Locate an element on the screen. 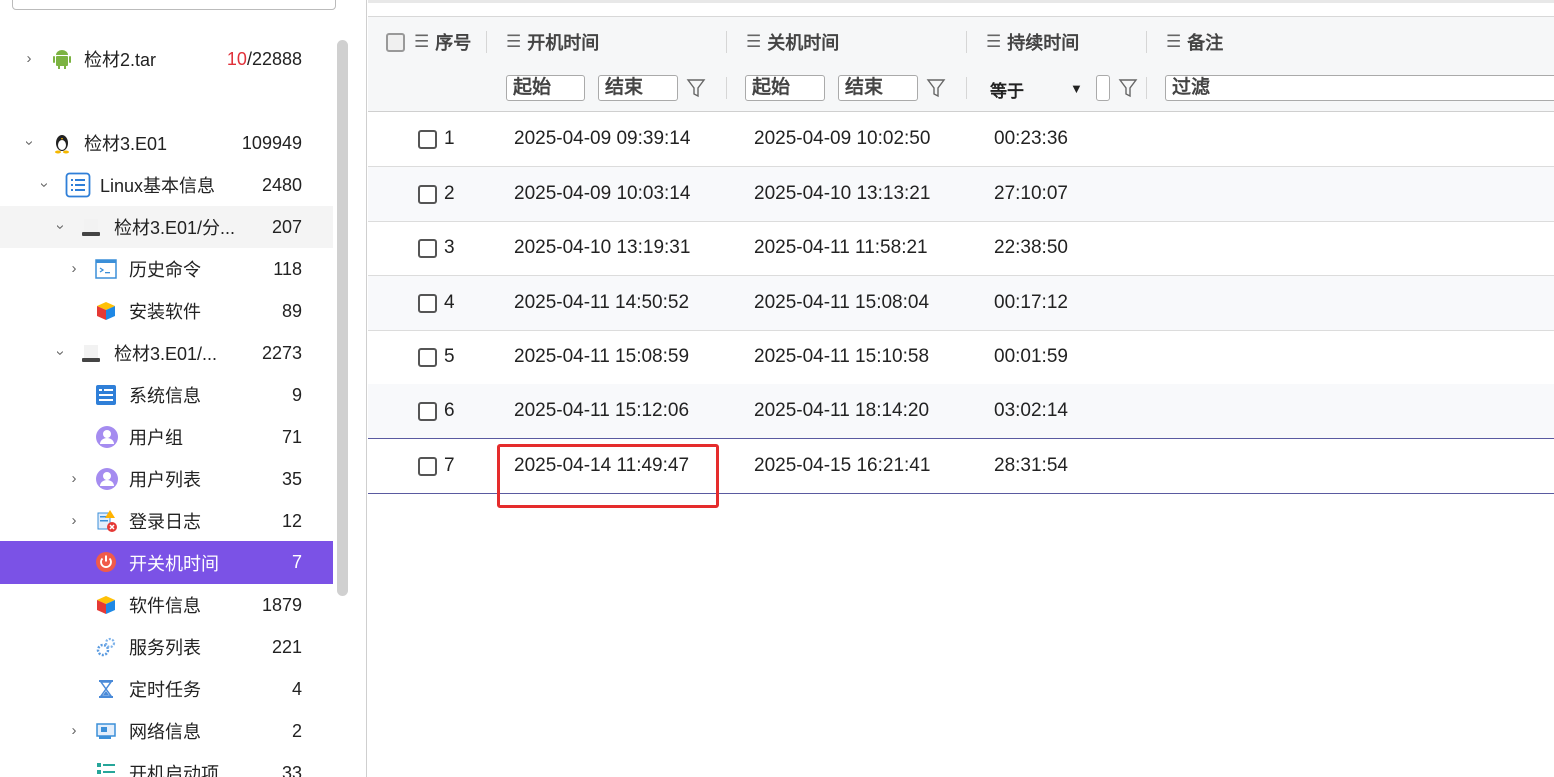  tree-item-partition-2: › 检材3.E01/... 2273 is located at coordinates (166, 353).